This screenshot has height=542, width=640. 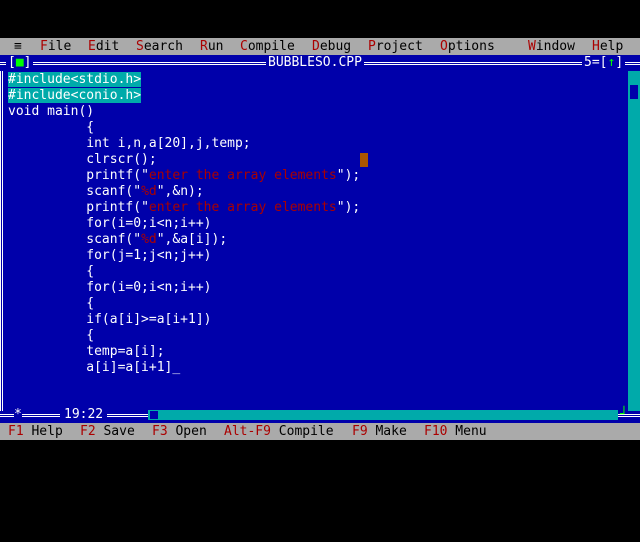 I want to click on code-line-4: {, so click(x=51, y=127).